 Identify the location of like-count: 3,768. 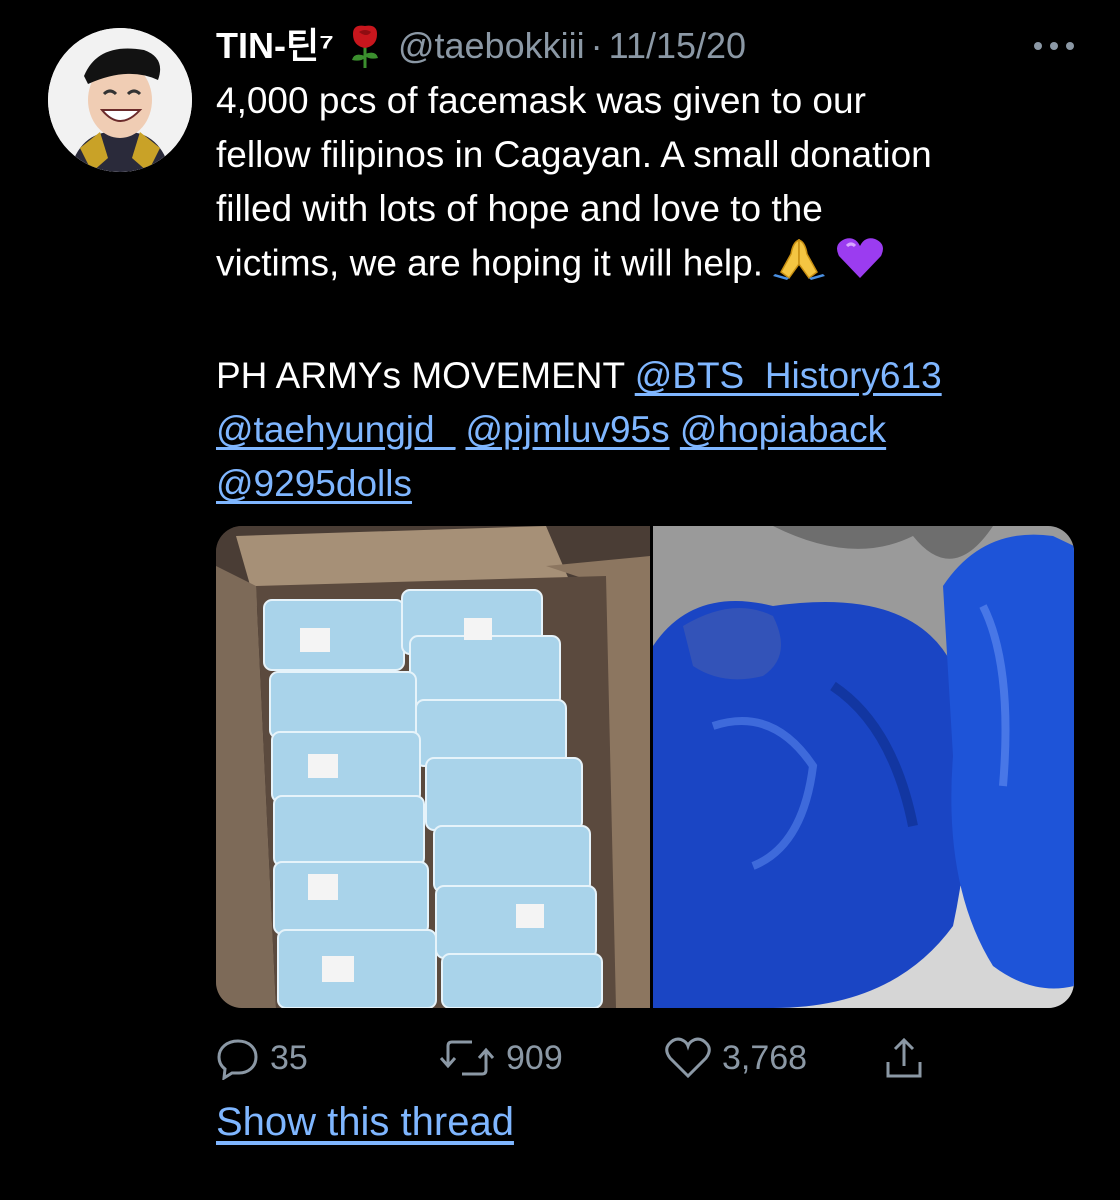
(765, 1057).